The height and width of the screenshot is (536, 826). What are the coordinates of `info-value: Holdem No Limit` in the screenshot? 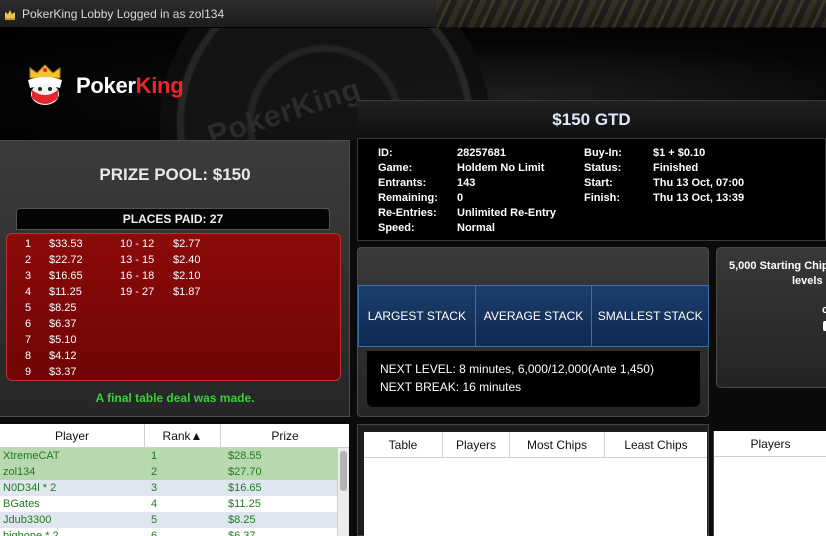 It's located at (501, 168).